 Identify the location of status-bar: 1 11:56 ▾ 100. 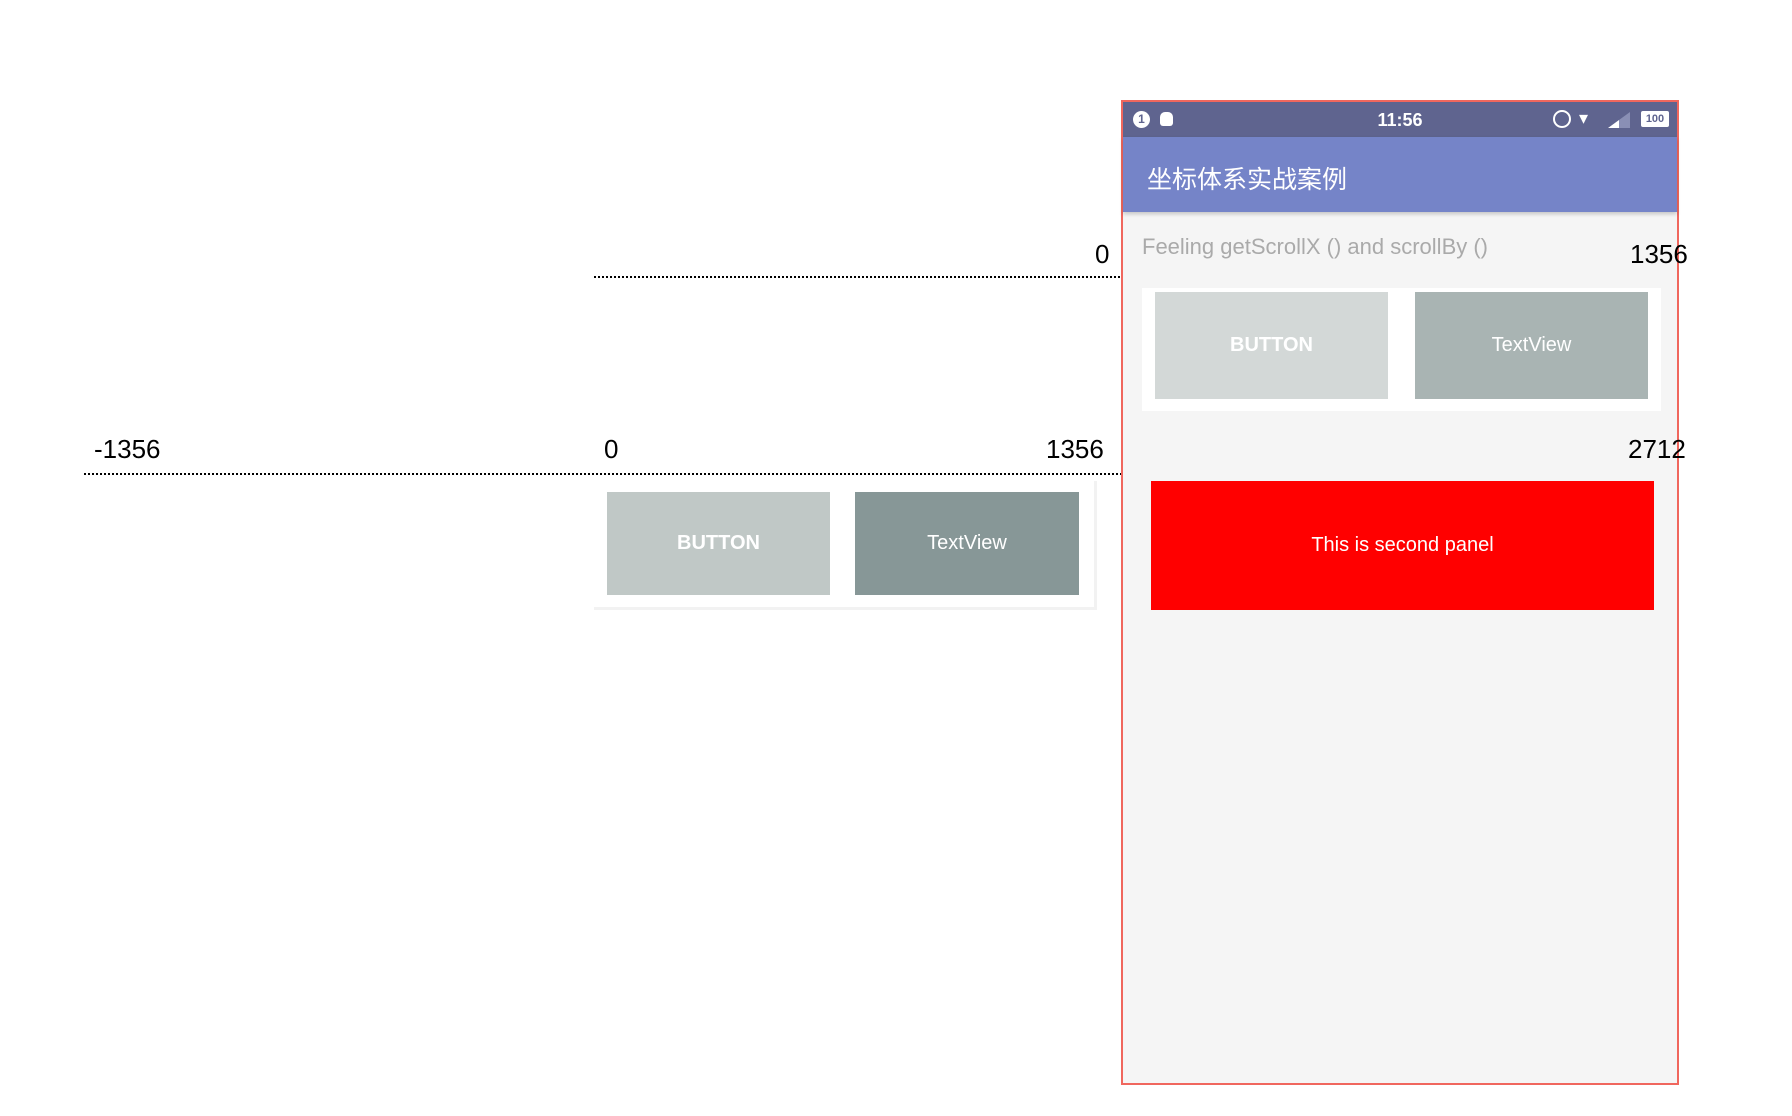
(1400, 119).